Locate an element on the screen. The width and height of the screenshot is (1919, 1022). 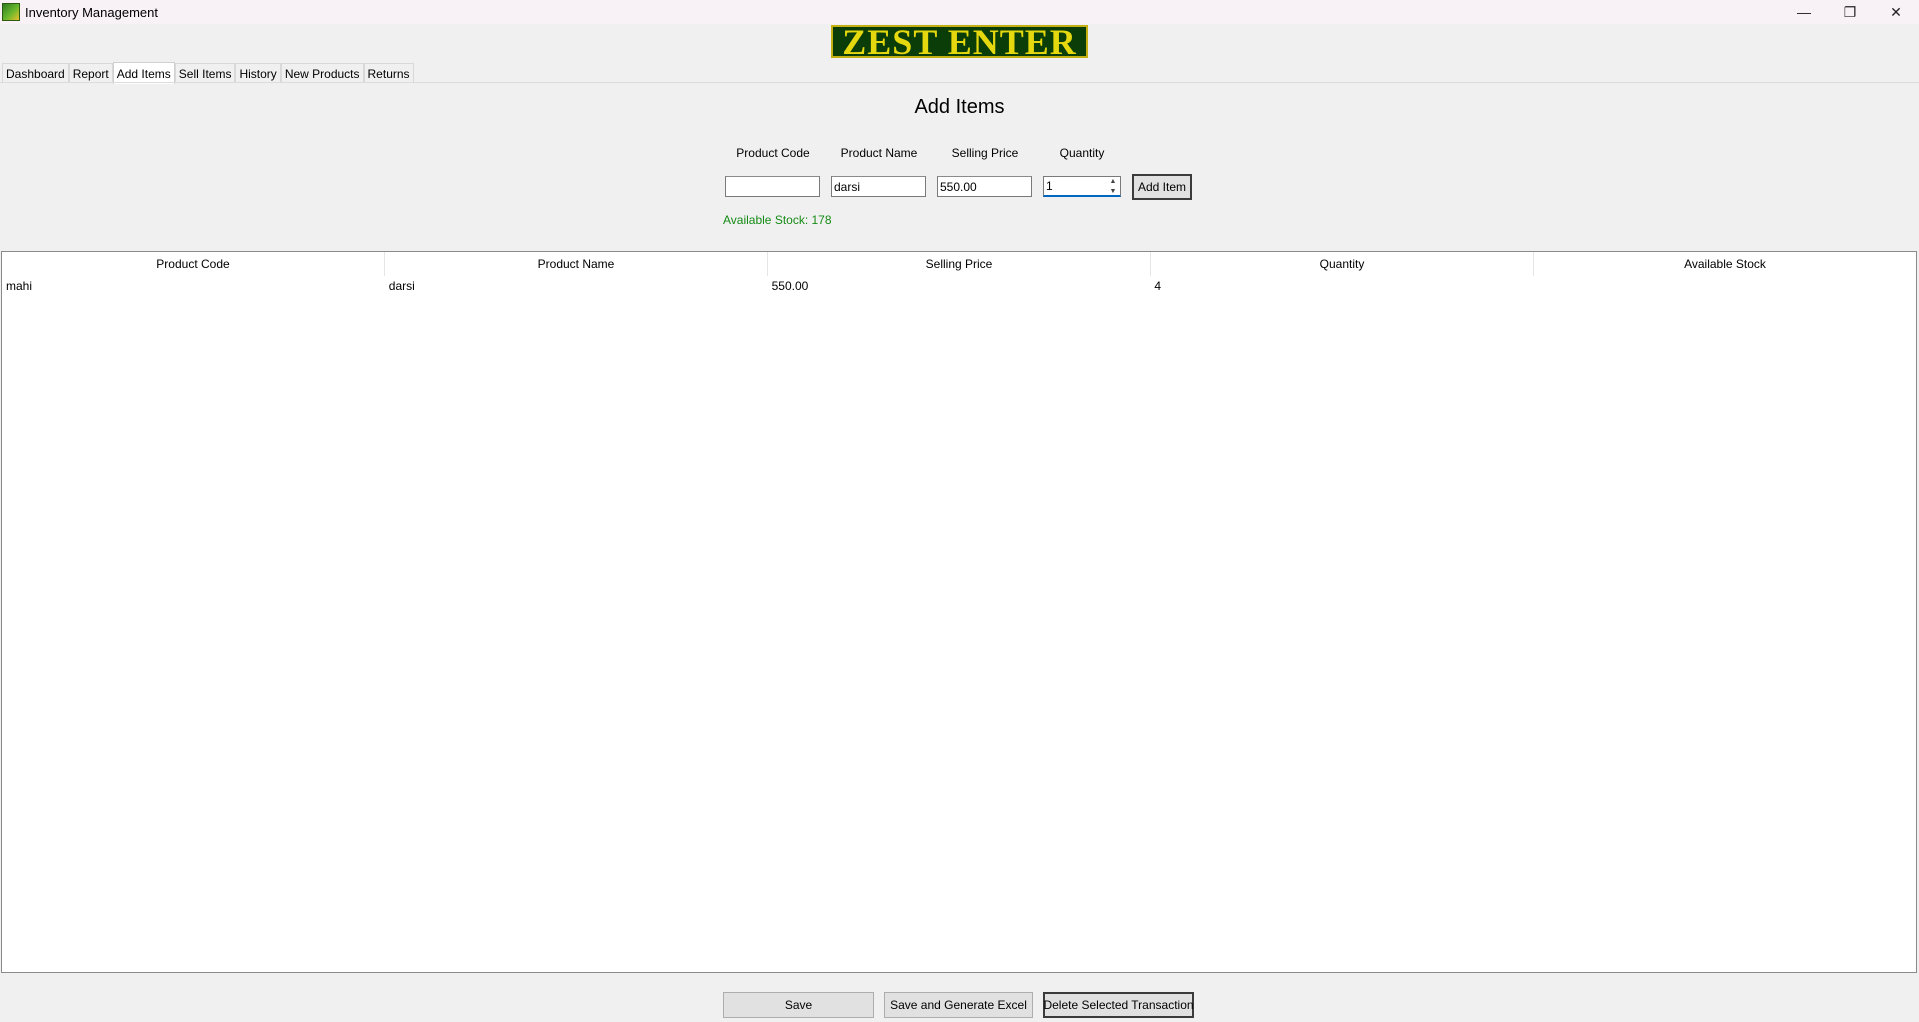
tab-report: Report is located at coordinates (90, 73).